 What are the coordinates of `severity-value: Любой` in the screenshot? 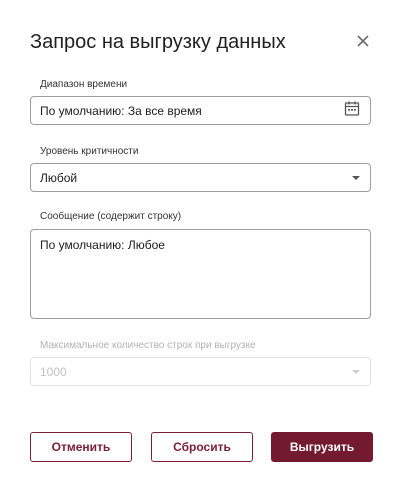 It's located at (59, 178).